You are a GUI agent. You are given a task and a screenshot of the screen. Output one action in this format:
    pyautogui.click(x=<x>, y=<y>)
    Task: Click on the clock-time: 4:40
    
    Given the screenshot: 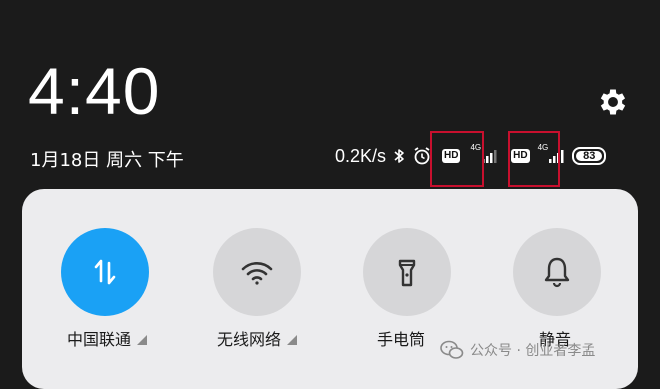 What is the action you would take?
    pyautogui.click(x=94, y=91)
    